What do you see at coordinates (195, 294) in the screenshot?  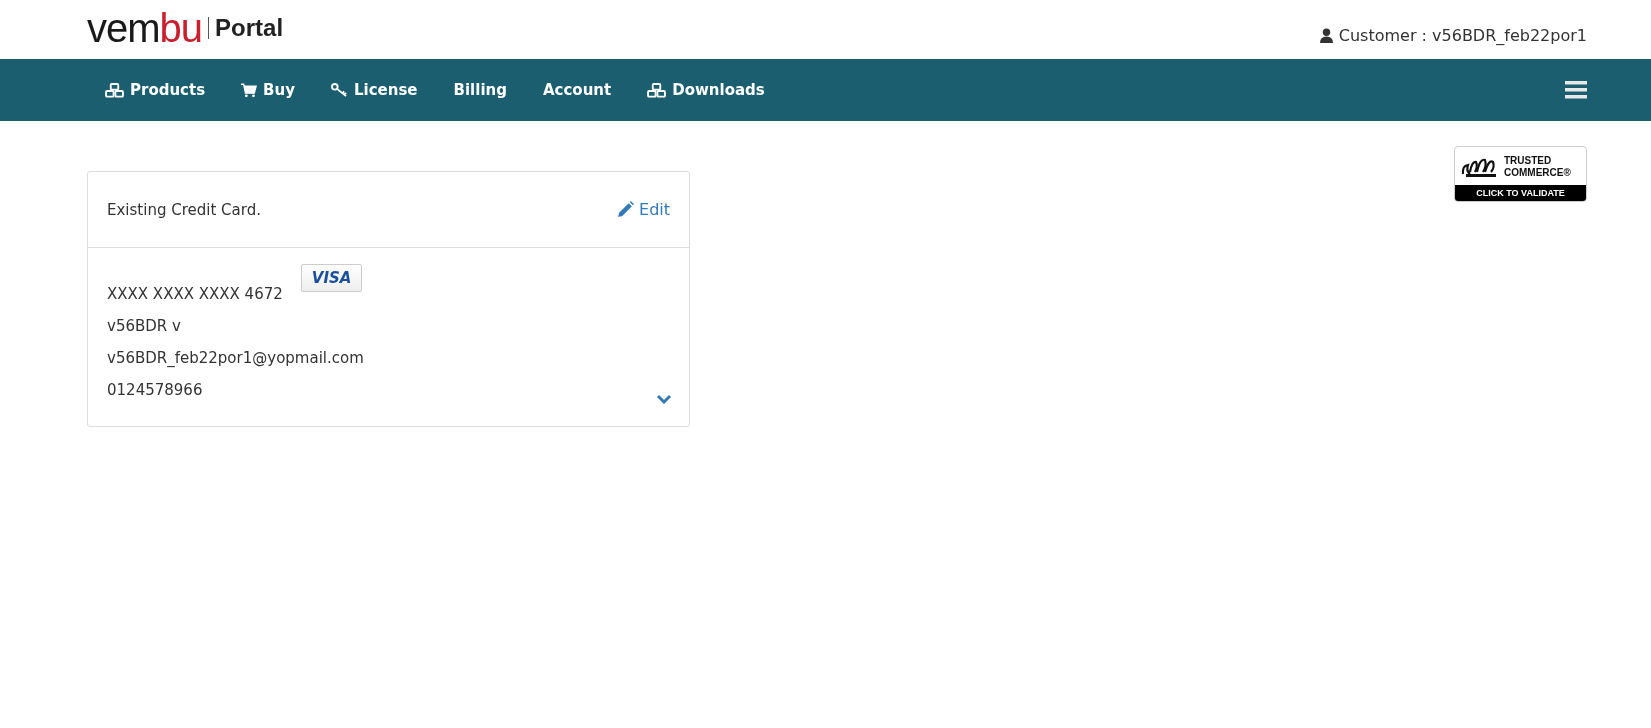 I see `card-number: XXXX XXXX XXXX 4672` at bounding box center [195, 294].